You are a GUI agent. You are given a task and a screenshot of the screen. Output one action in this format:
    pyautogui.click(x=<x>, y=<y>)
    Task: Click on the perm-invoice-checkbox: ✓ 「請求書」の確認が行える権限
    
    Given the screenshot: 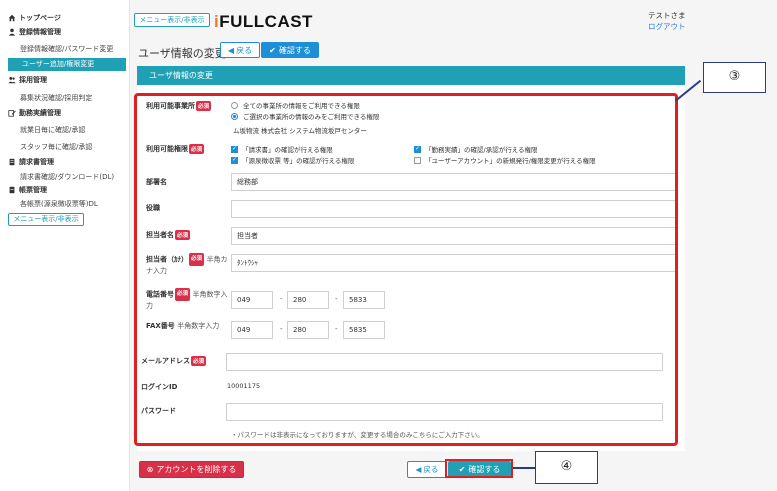 What is the action you would take?
    pyautogui.click(x=282, y=149)
    